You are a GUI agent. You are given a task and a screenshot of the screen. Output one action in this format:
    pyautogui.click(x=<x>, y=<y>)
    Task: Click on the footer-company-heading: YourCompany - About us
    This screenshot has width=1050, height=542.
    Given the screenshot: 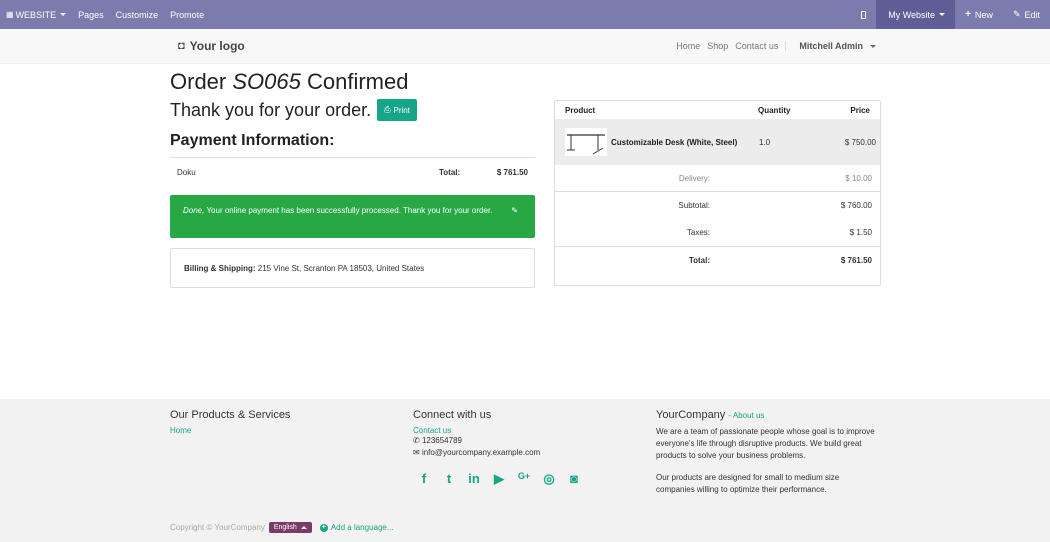 What is the action you would take?
    pyautogui.click(x=768, y=415)
    